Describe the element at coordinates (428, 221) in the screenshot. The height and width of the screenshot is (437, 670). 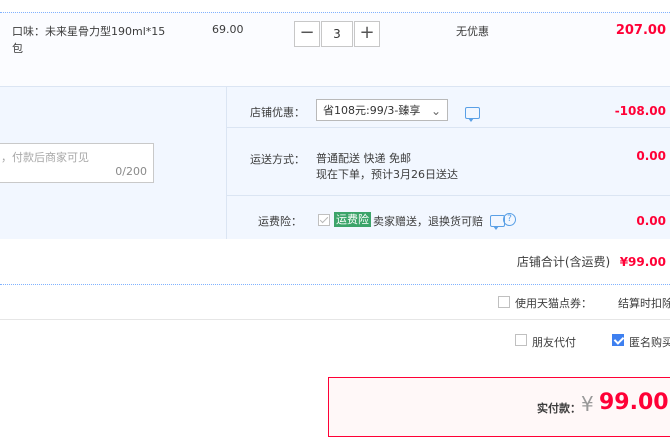
I see `insurance-text: 卖家赠送，退换货可赔` at that location.